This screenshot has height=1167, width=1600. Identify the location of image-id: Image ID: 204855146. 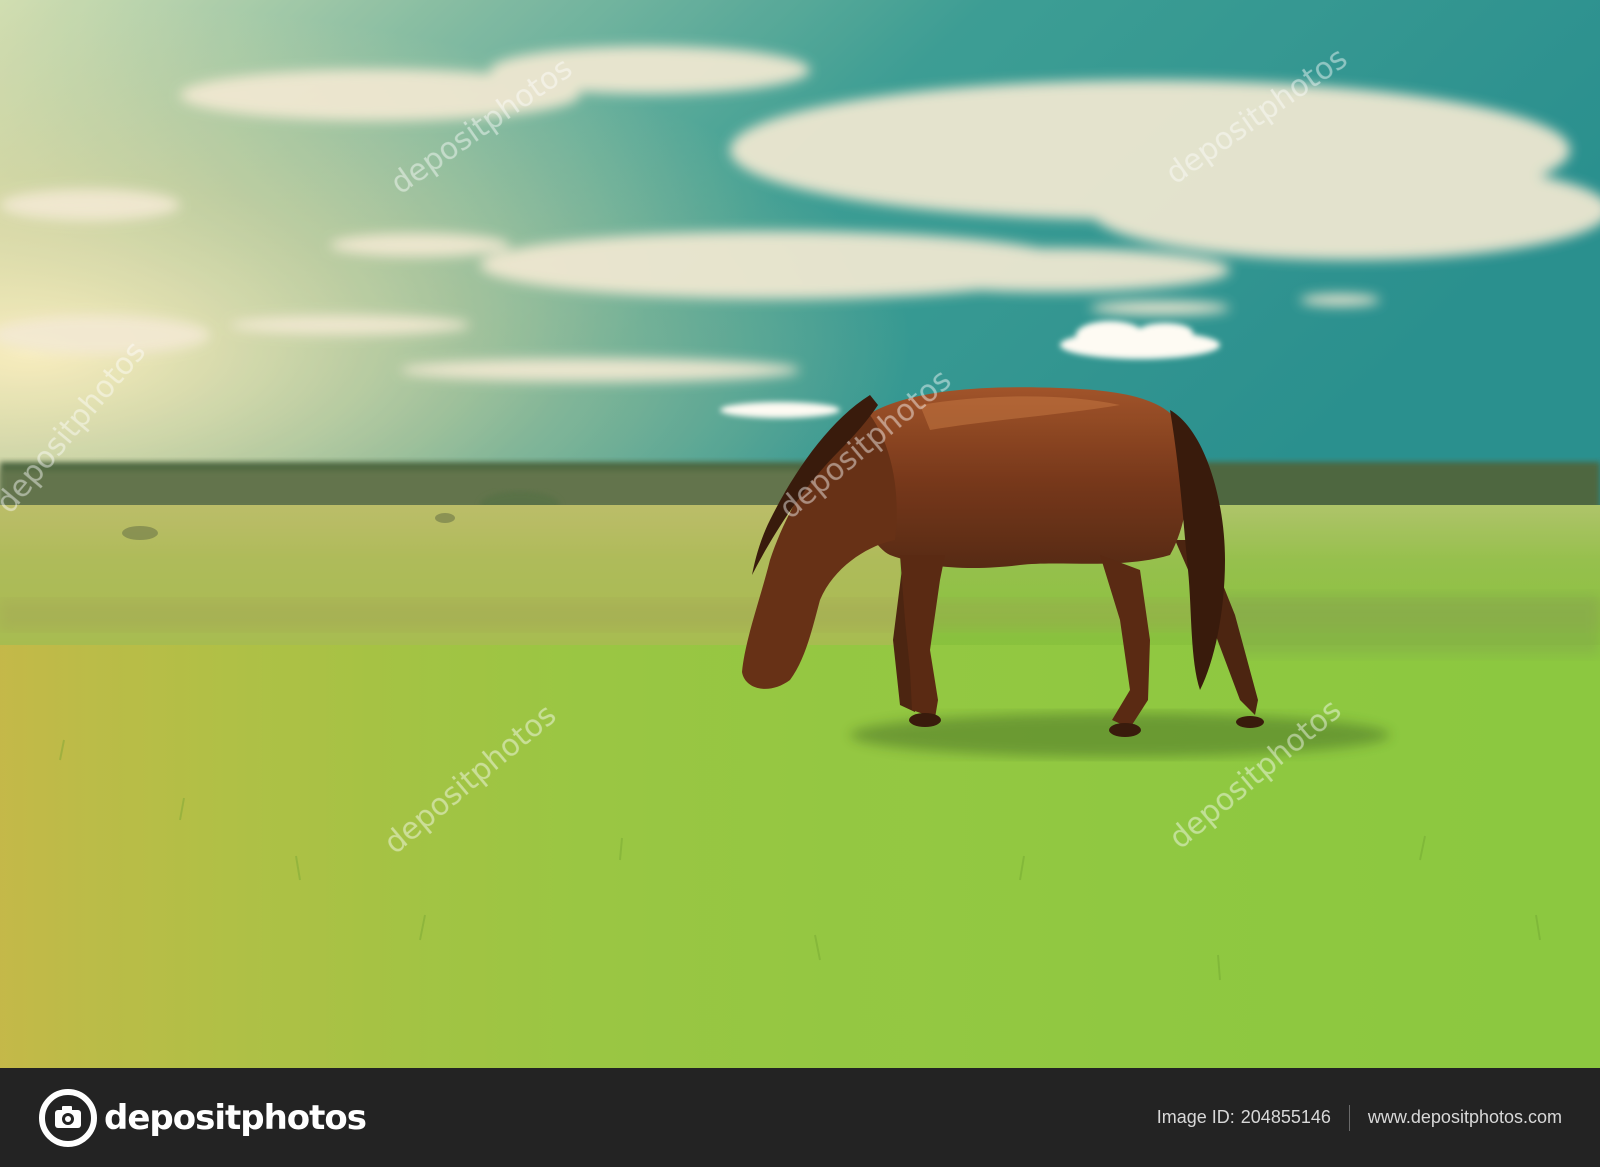
(1244, 1117).